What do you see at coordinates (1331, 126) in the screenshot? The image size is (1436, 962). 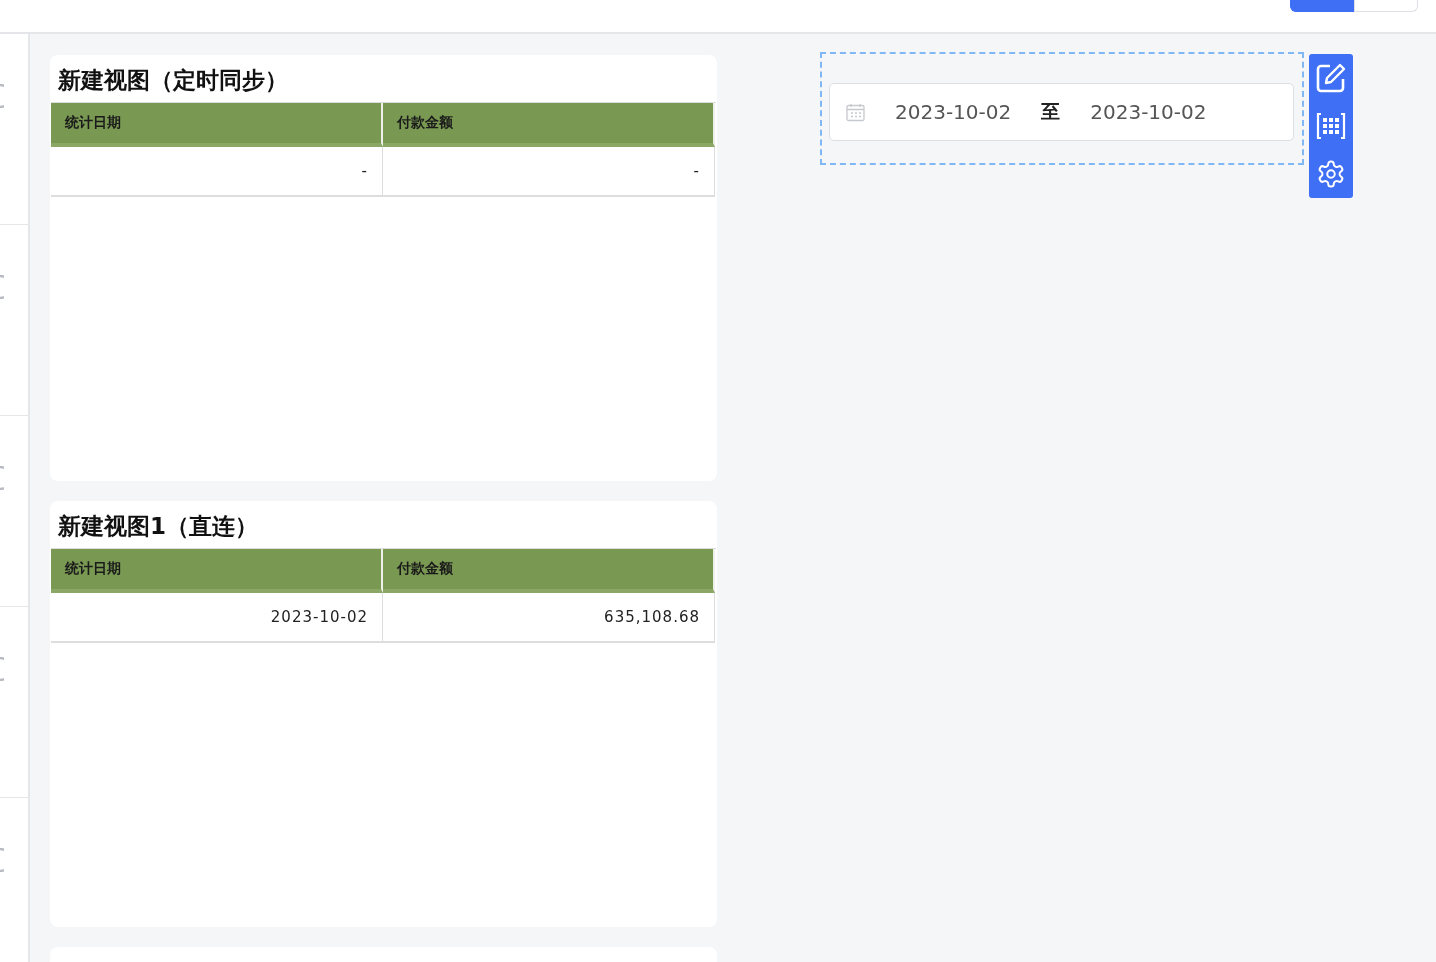 I see `grid-icon` at bounding box center [1331, 126].